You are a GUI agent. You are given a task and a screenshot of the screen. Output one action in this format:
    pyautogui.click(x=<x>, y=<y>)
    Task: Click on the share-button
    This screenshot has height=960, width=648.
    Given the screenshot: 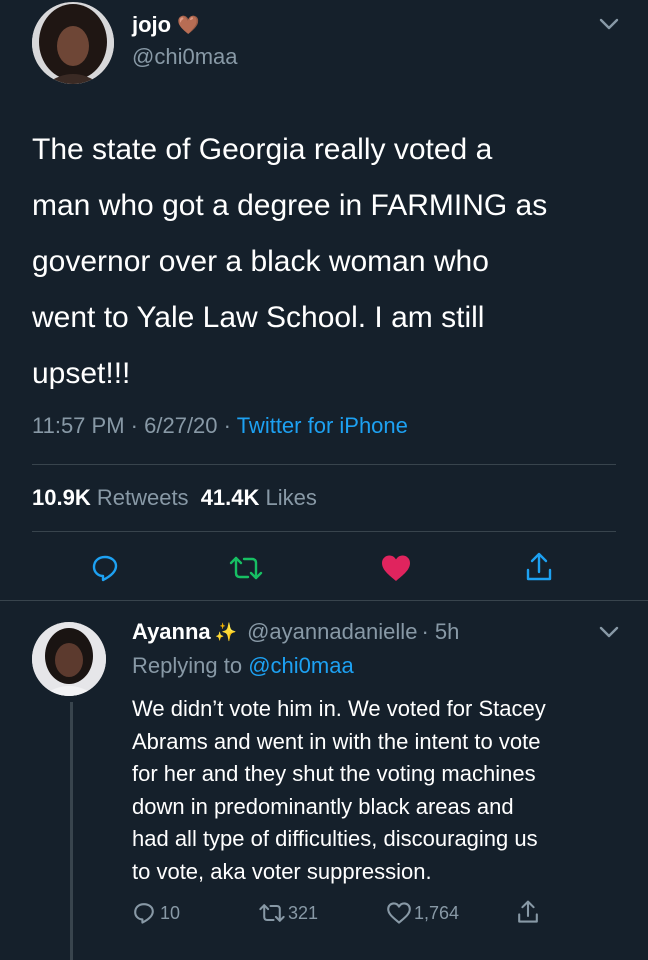 What is the action you would take?
    pyautogui.click(x=539, y=567)
    